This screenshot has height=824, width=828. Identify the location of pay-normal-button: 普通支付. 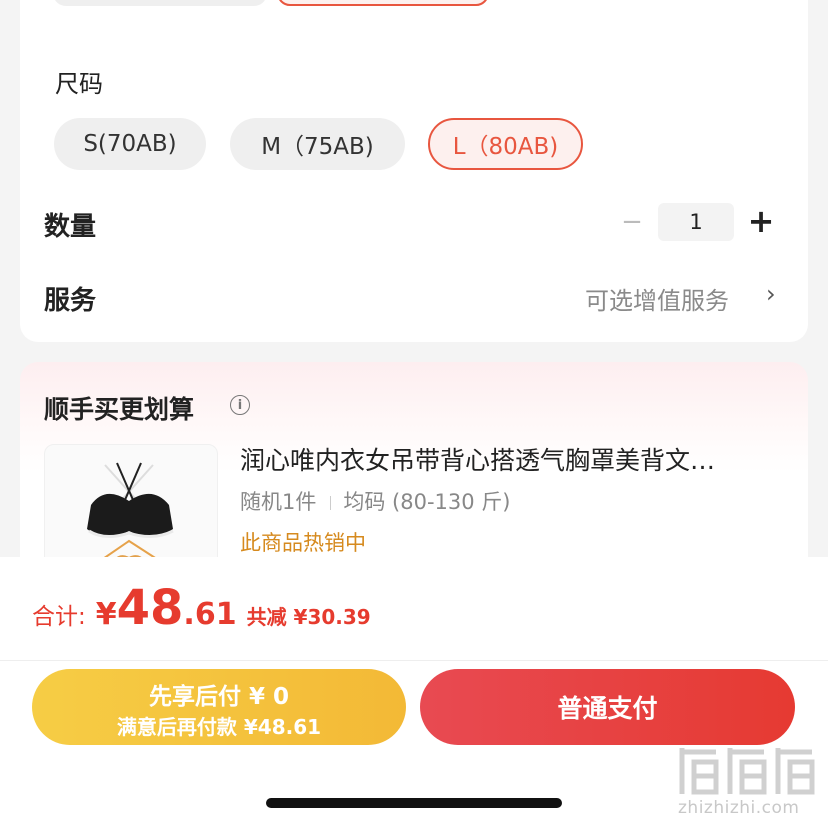
(607, 707).